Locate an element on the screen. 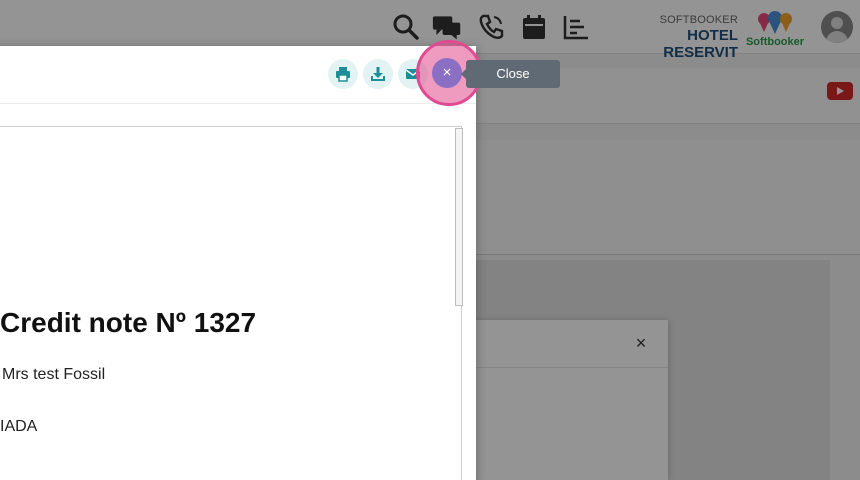 This screenshot has width=860, height=480. document-scrollbar is located at coordinates (459, 217).